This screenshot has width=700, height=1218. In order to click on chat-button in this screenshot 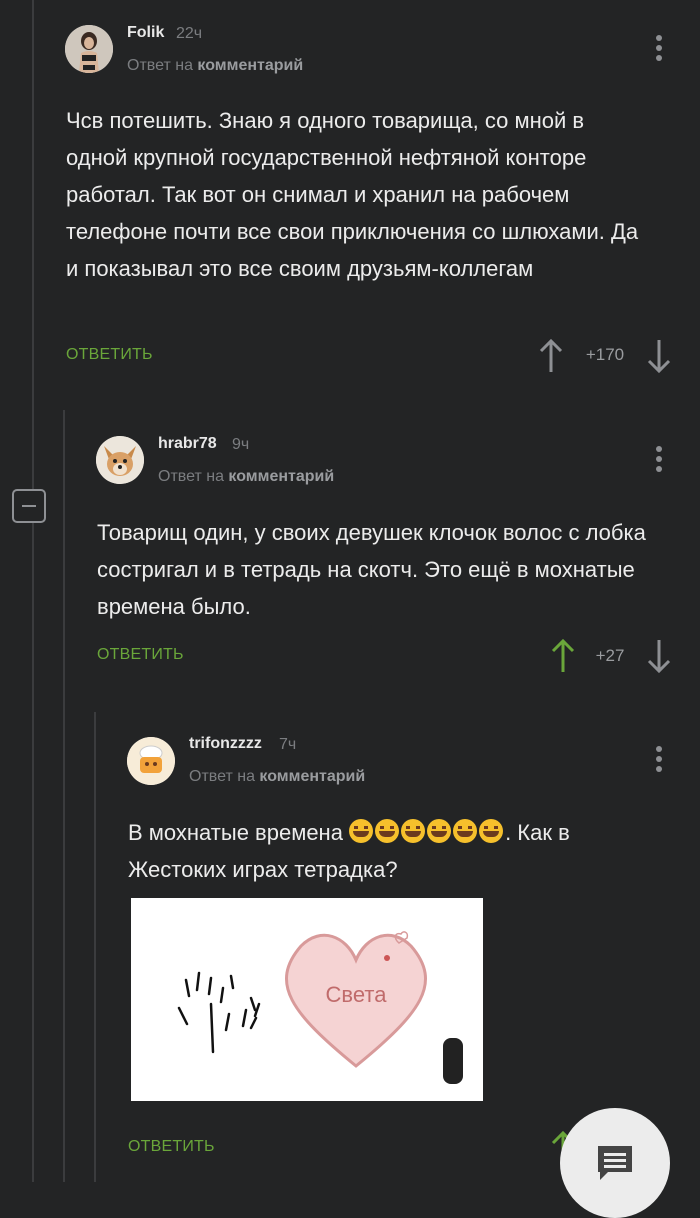, I will do `click(615, 1163)`.